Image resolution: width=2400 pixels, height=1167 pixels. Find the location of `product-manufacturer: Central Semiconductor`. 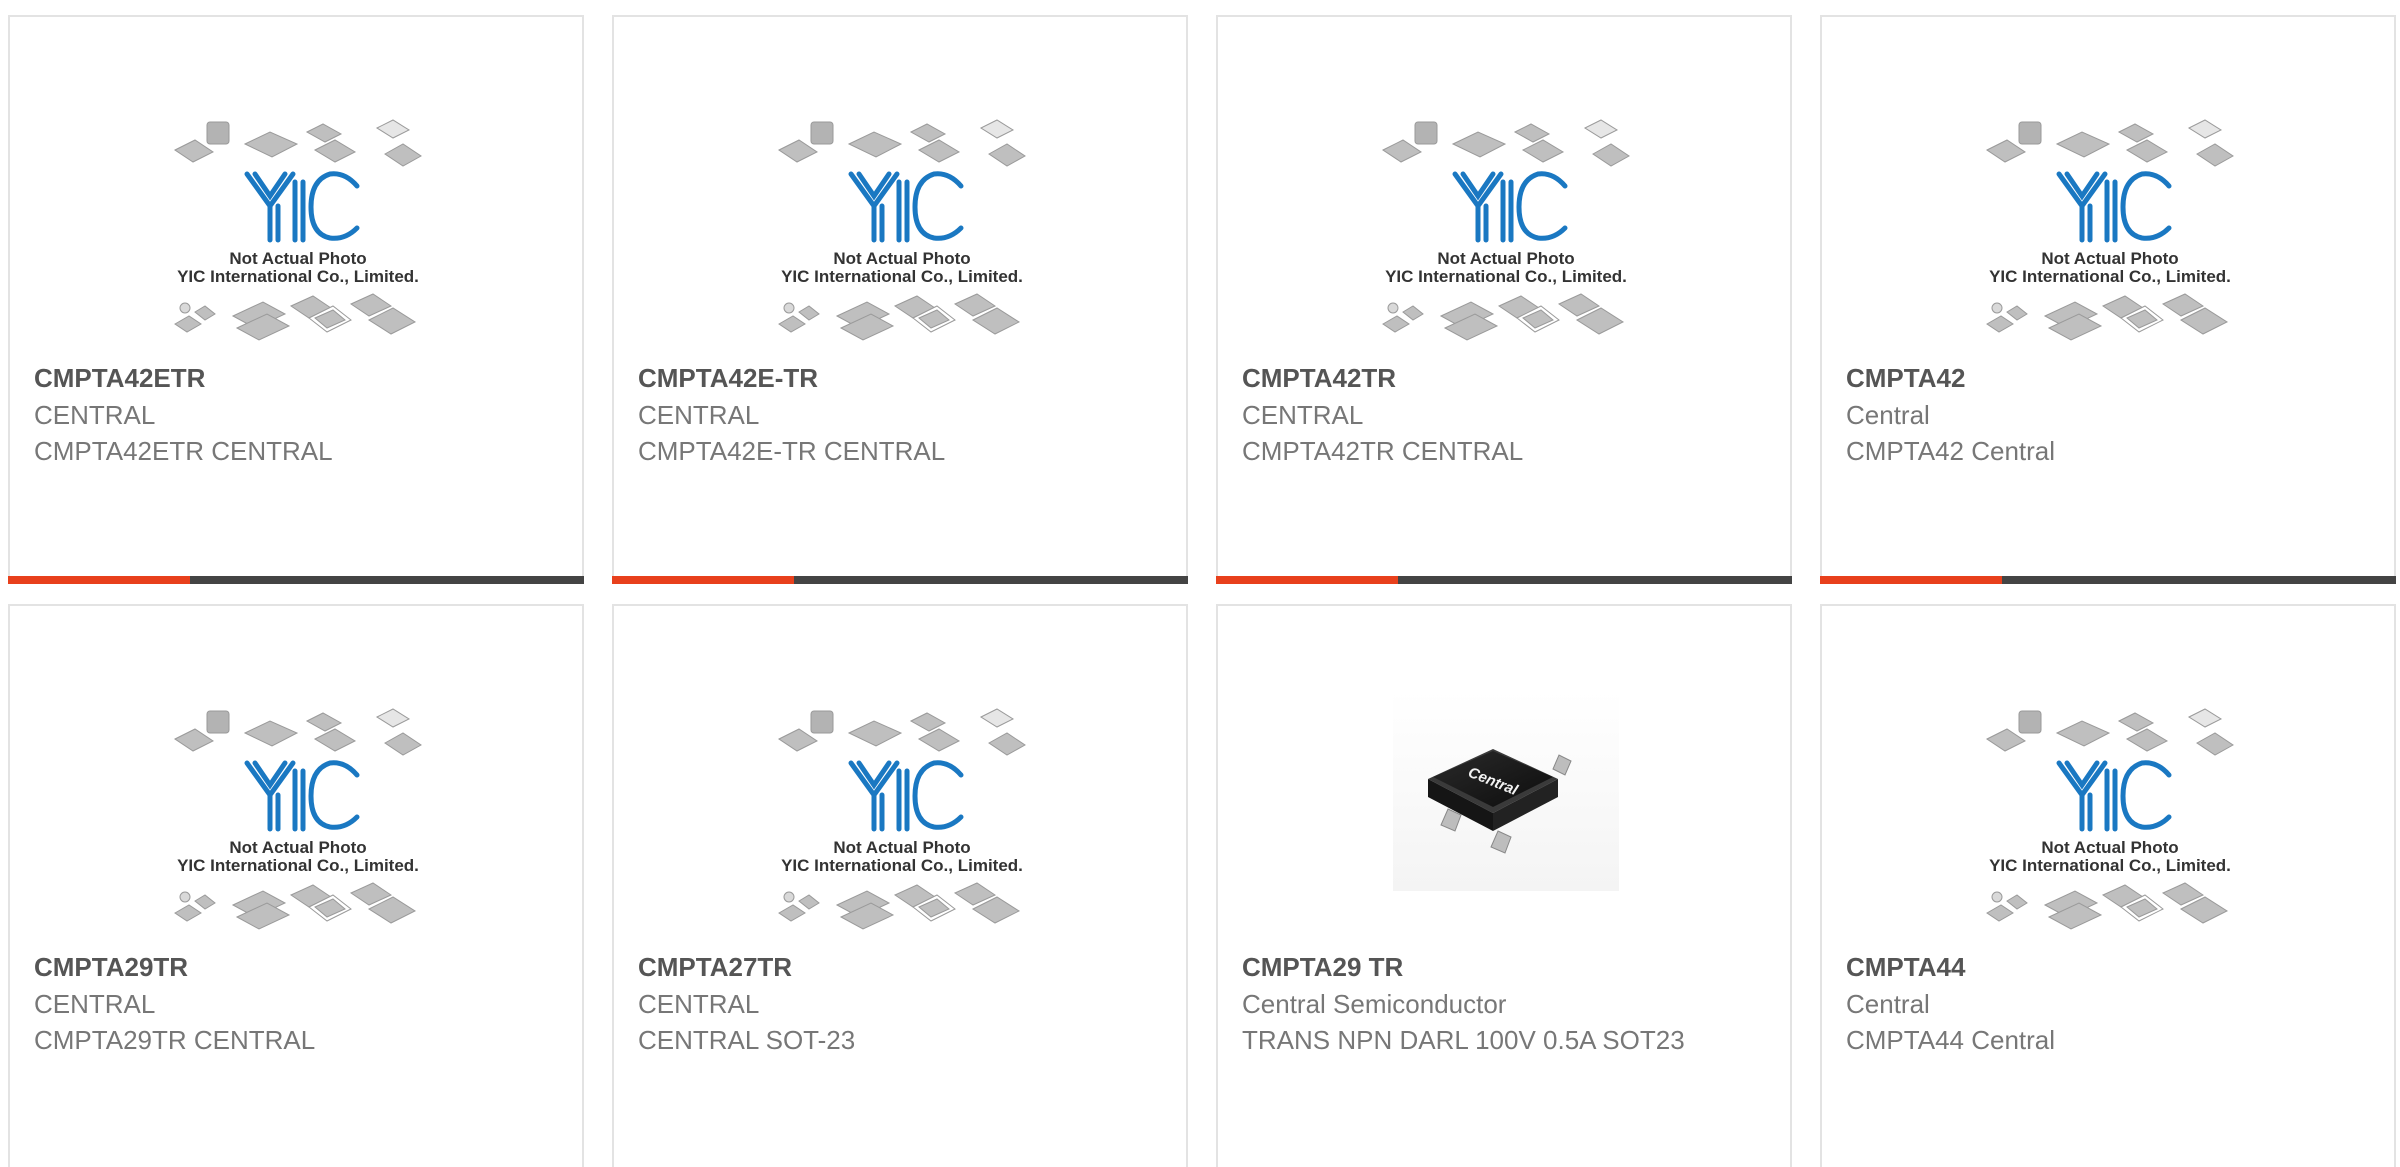

product-manufacturer: Central Semiconductor is located at coordinates (1374, 1004).